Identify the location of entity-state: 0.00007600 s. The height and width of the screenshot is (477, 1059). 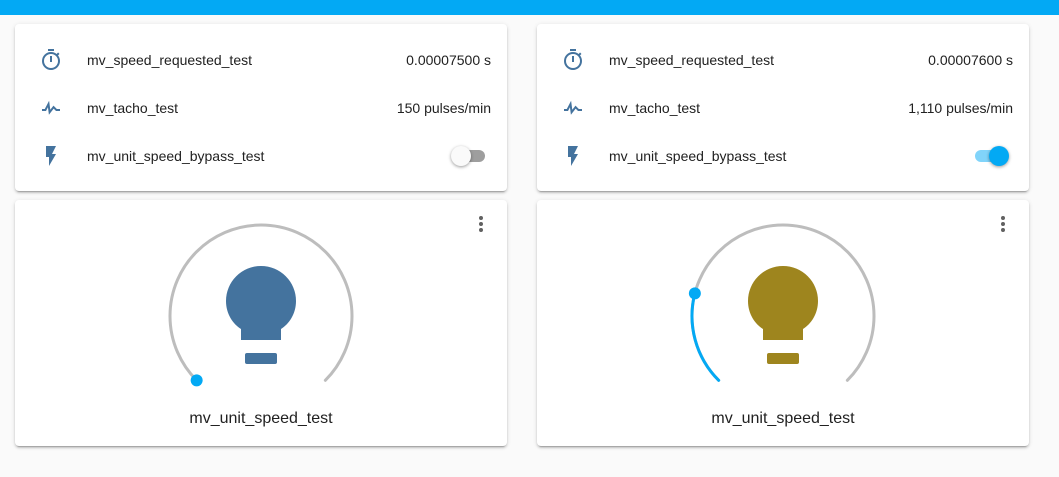
(970, 60).